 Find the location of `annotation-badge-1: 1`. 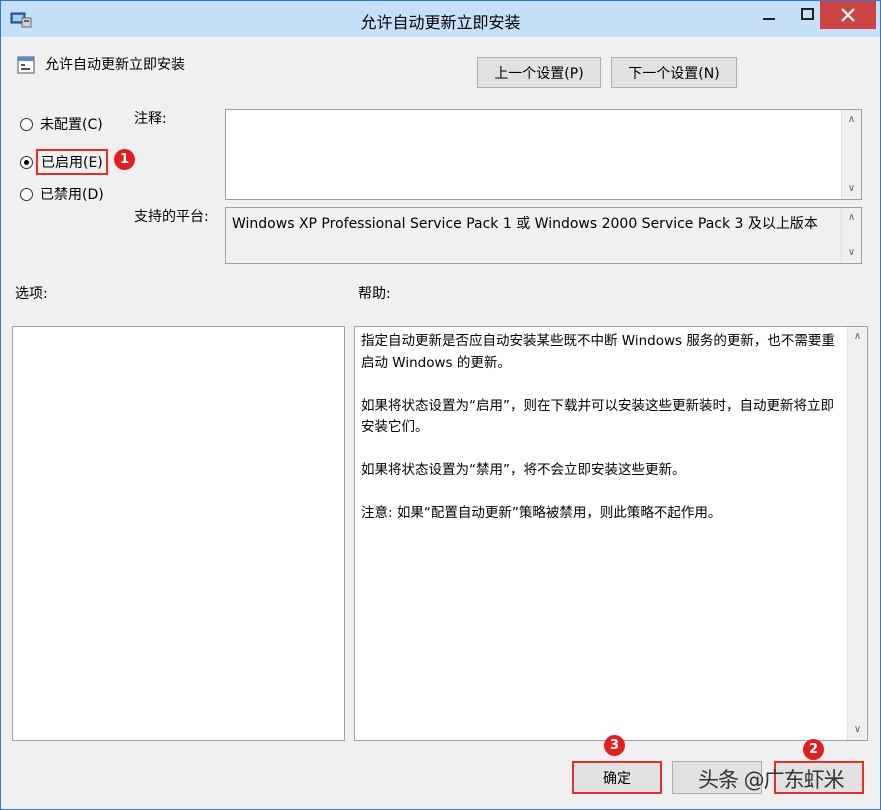

annotation-badge-1: 1 is located at coordinates (124, 159).